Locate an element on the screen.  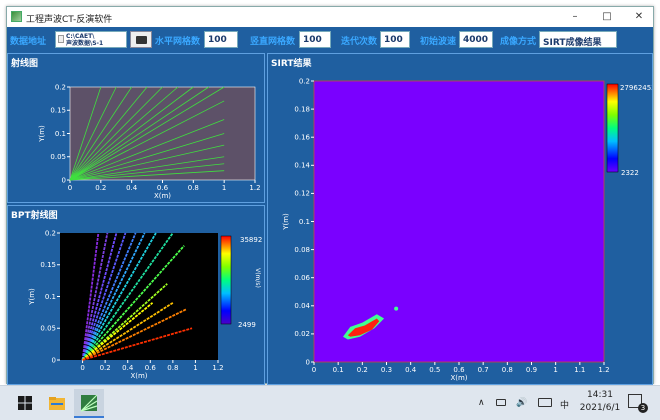
x-tick-label: 0.5 is located at coordinates (434, 370).